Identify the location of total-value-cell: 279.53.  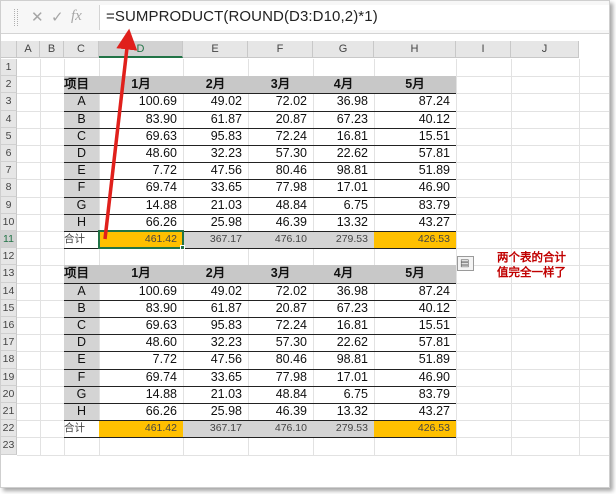
(343, 429).